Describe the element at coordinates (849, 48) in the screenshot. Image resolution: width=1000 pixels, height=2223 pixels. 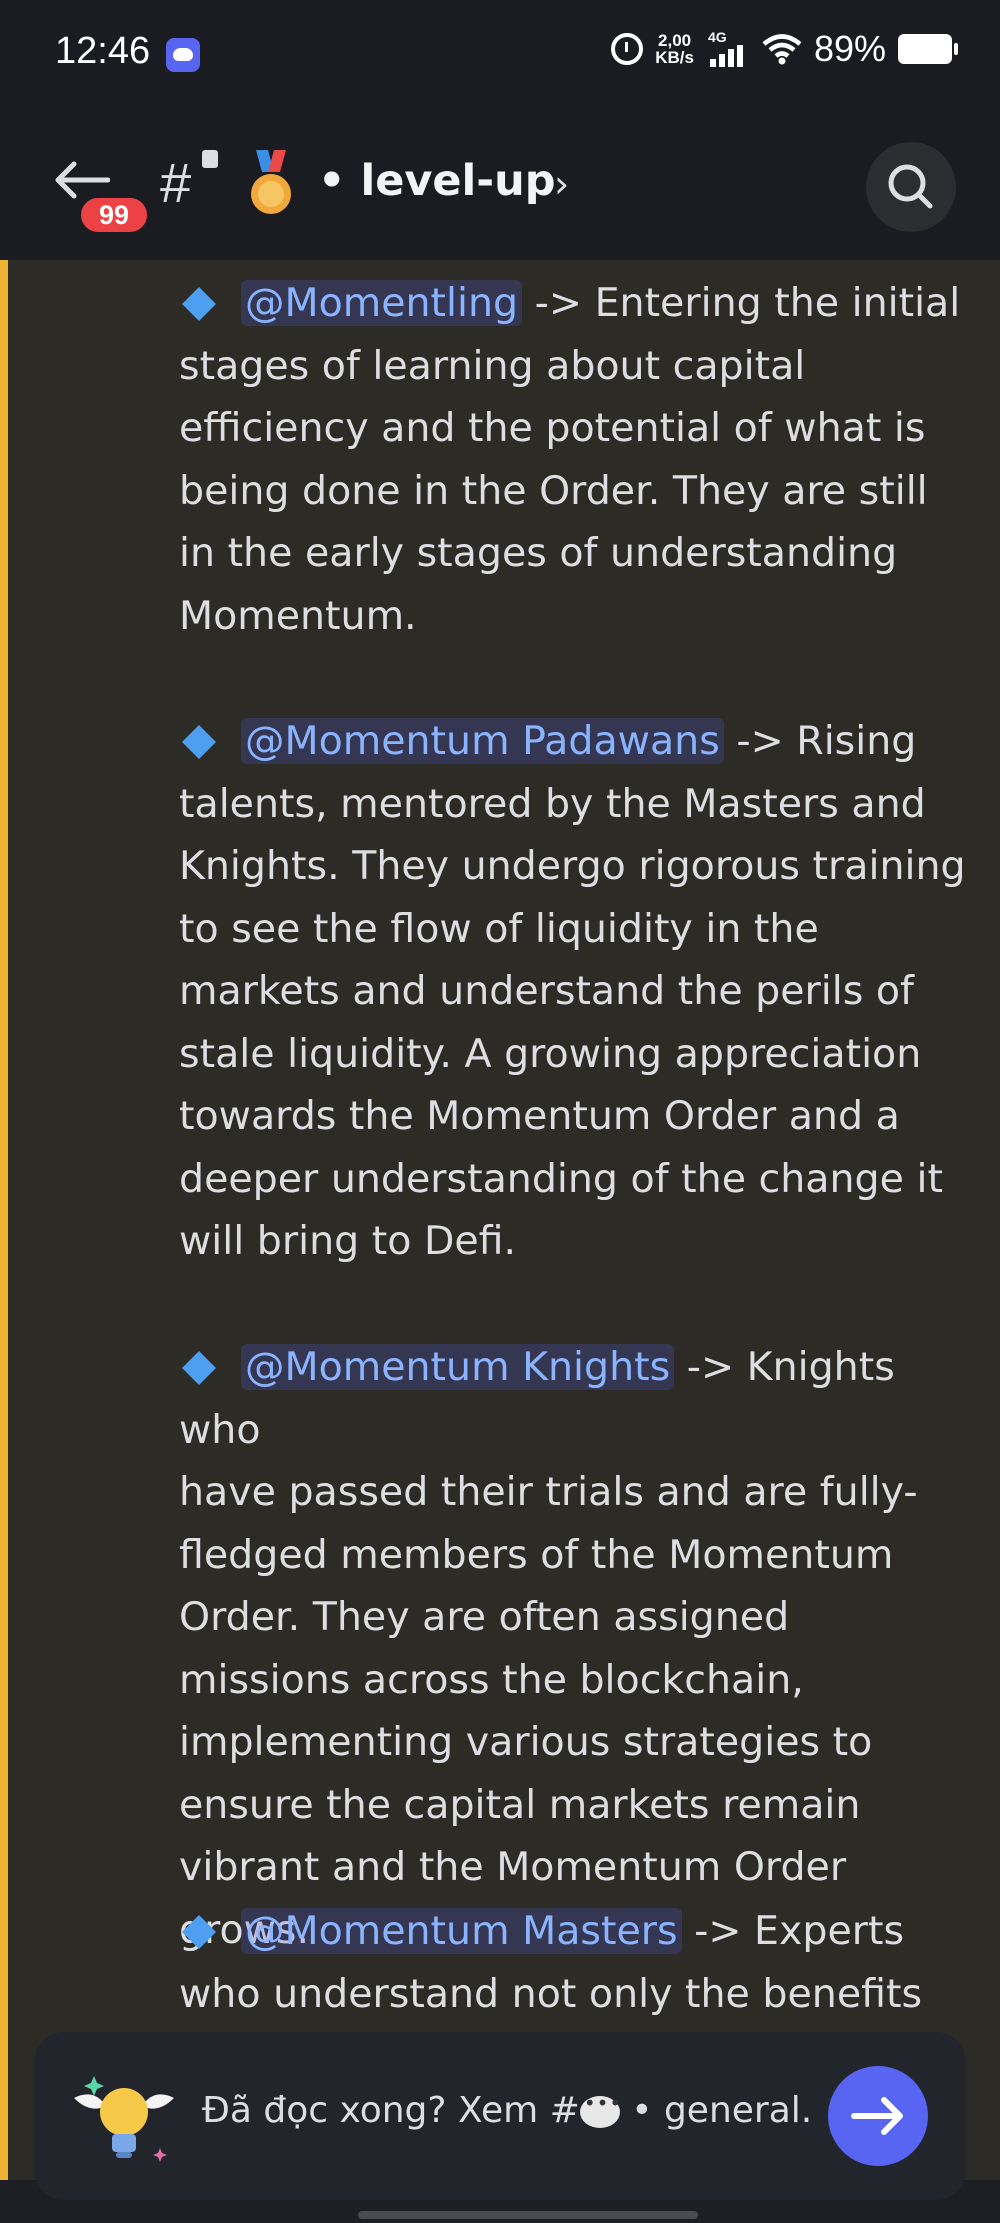
I see `battery-percent: 89%` at that location.